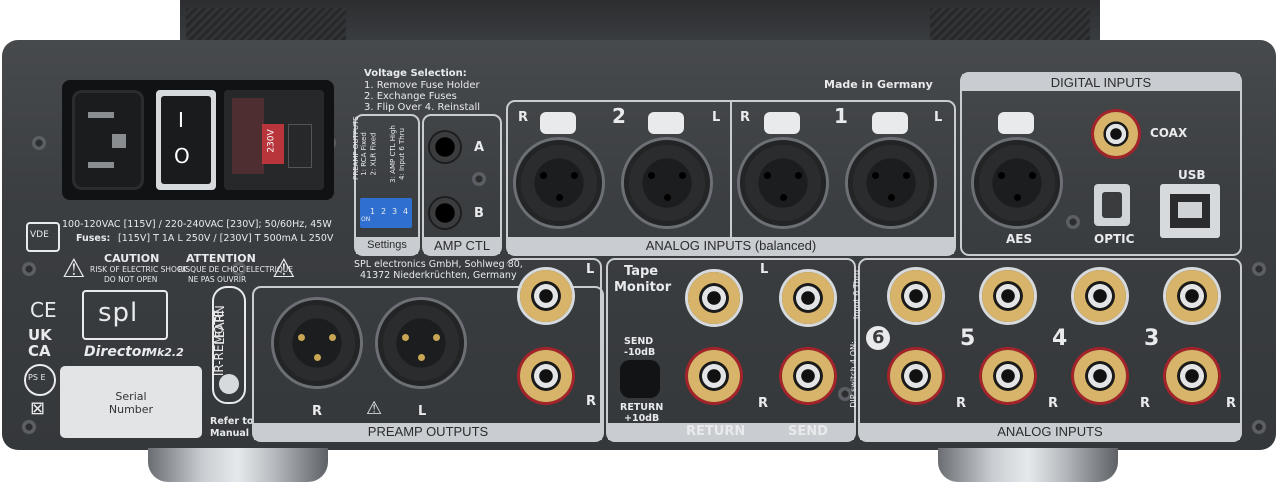 The height and width of the screenshot is (487, 1280). I want to click on refer-to-label: Refer to, so click(232, 421).